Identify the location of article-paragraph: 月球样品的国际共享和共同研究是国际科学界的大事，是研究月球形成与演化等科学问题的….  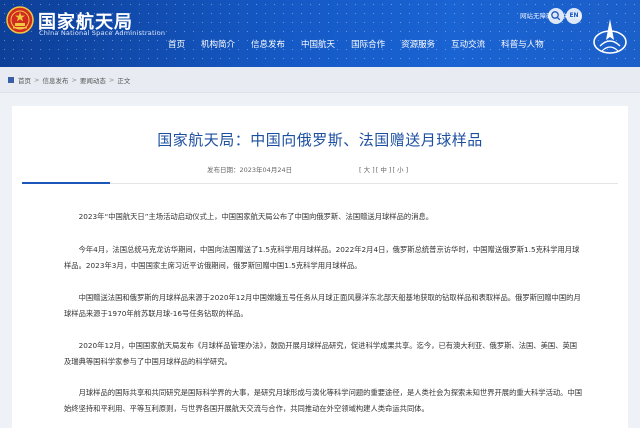
(323, 400).